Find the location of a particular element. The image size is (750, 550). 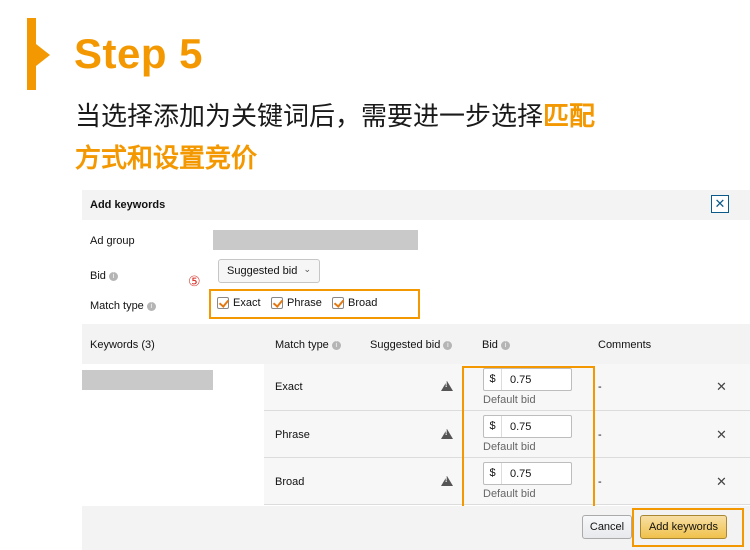

match-broad-checkbox: Broad is located at coordinates (355, 303).